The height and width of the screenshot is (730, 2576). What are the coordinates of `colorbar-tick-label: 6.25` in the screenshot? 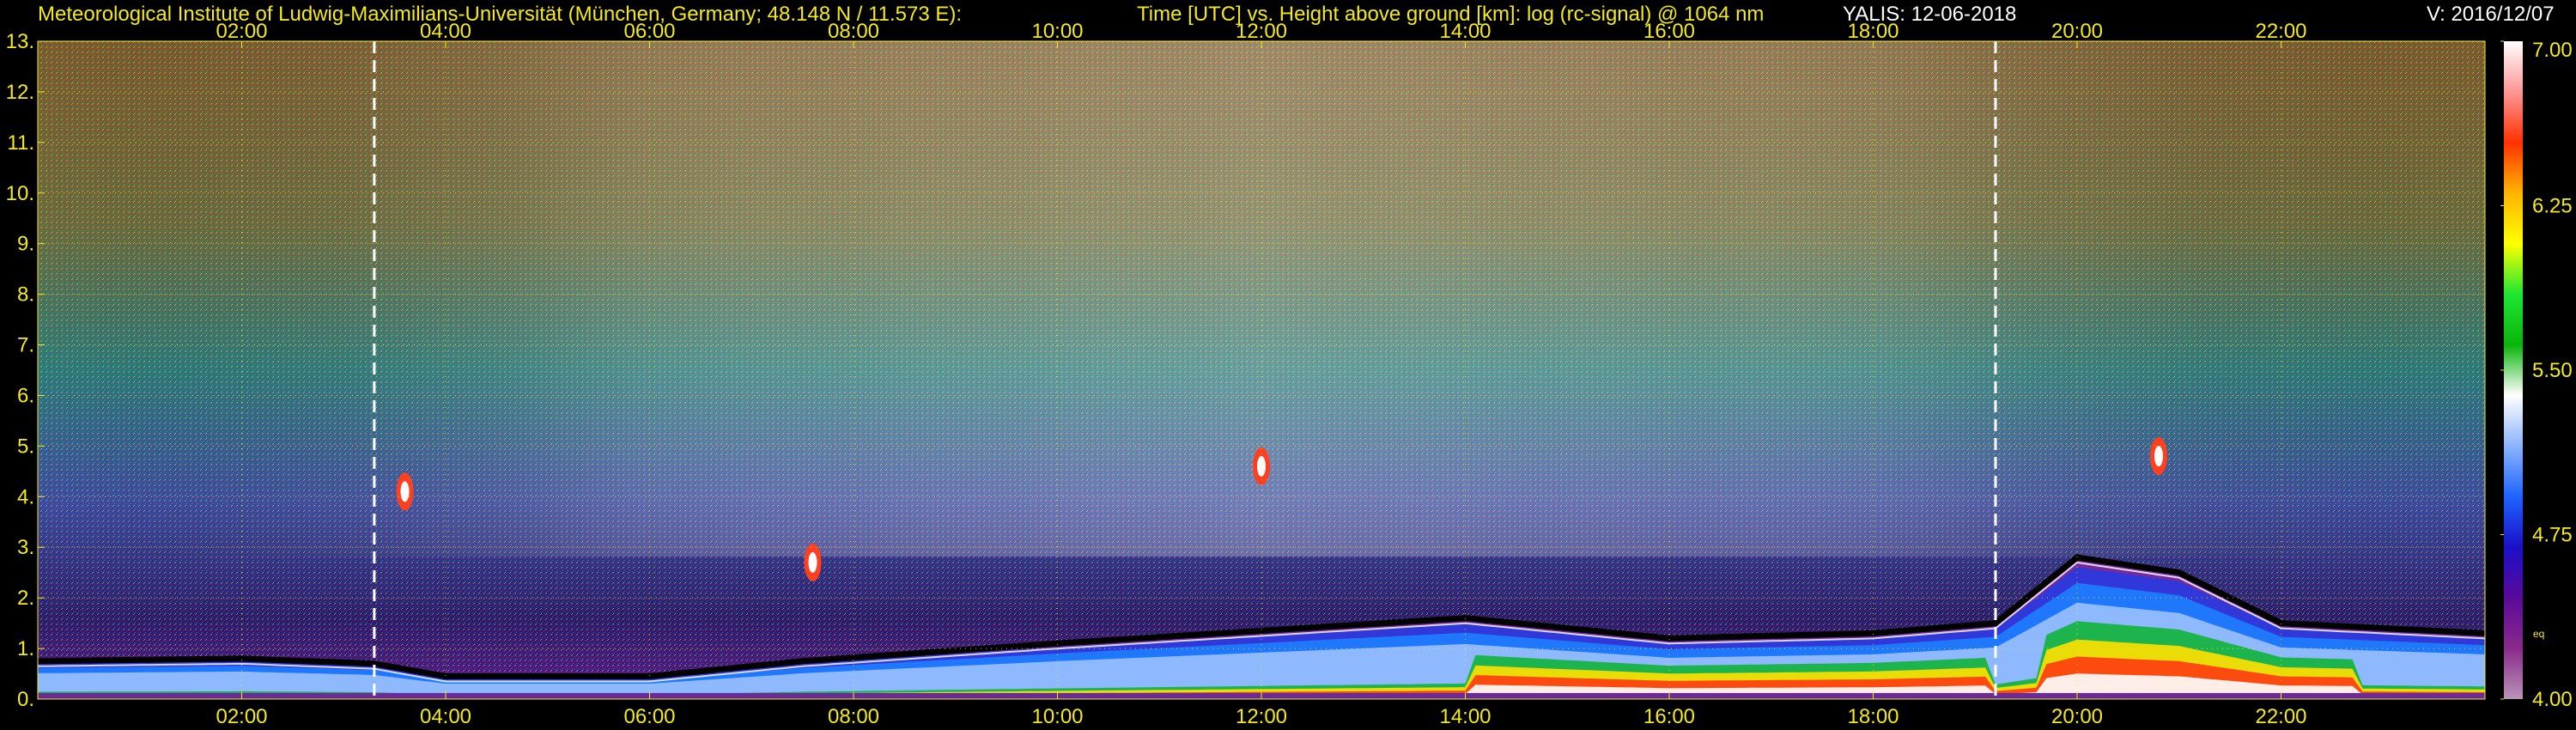 It's located at (2552, 206).